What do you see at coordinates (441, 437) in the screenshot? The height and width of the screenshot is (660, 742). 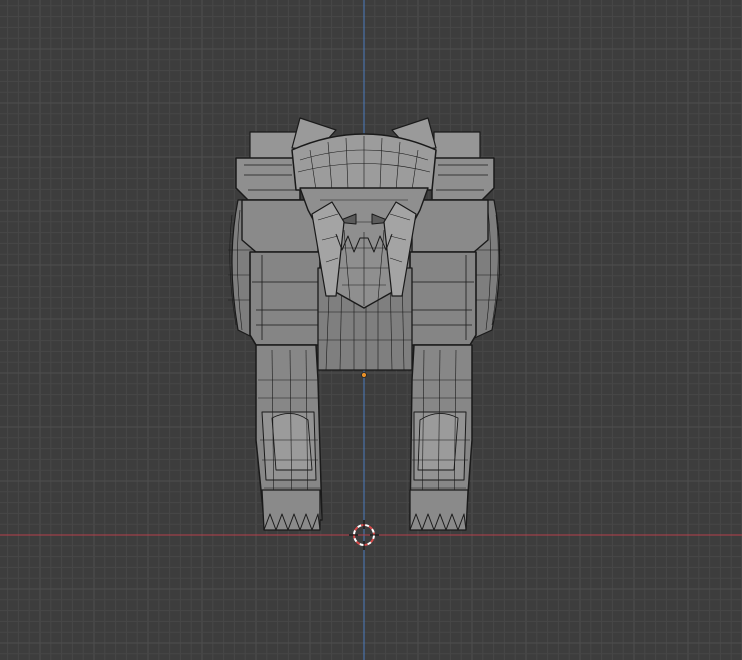 I see `right-leg` at bounding box center [441, 437].